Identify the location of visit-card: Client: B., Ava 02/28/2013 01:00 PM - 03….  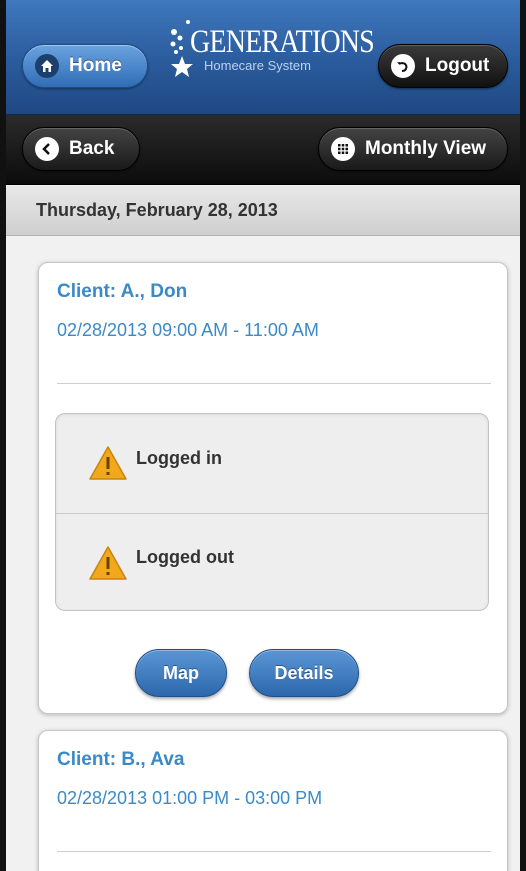
(273, 800).